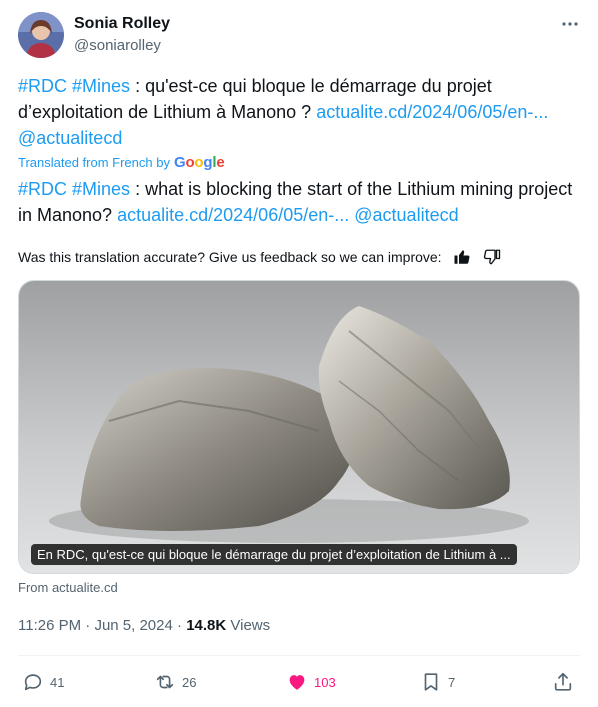 This screenshot has width=598, height=707. I want to click on hashtag-mines-translated: #Mines, so click(101, 189).